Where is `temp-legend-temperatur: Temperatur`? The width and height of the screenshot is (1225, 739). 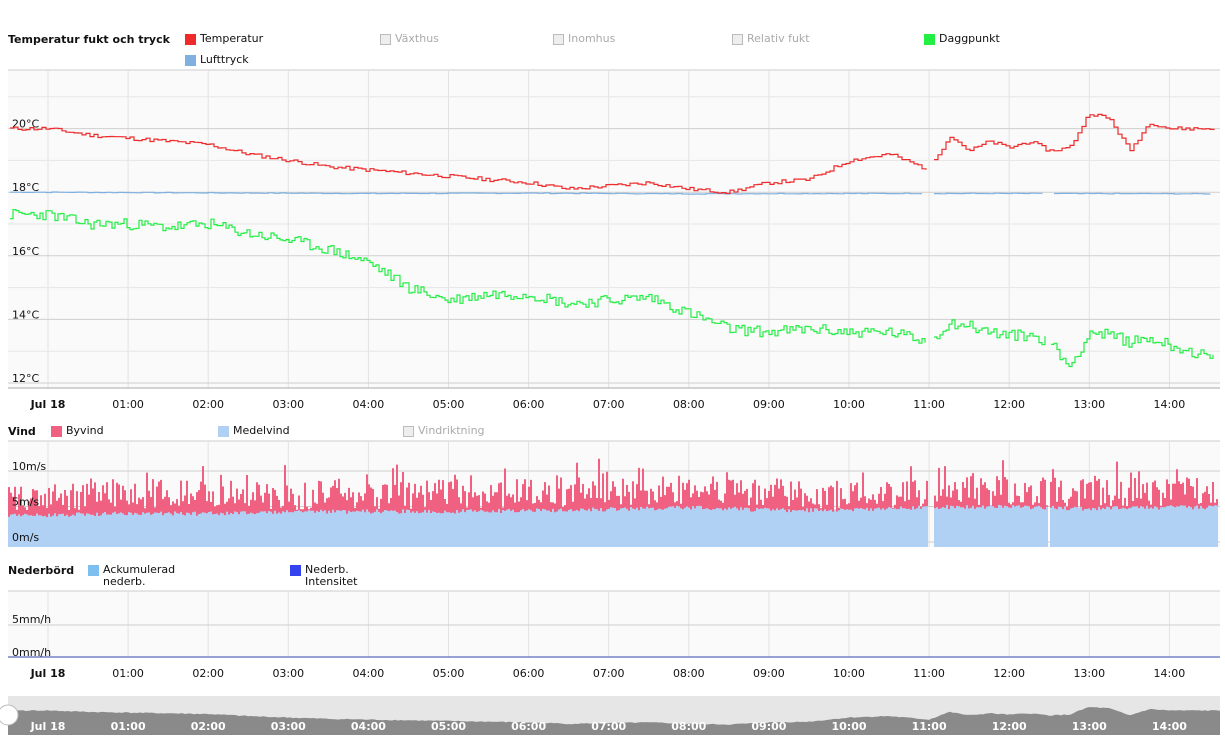 temp-legend-temperatur: Temperatur is located at coordinates (224, 39).